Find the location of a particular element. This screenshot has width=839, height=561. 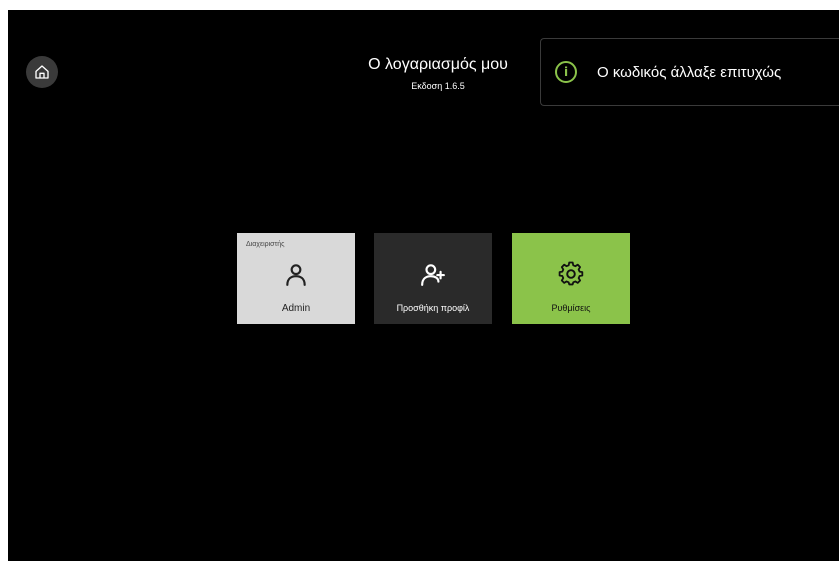

page-title: Ο λογαριασμός μου is located at coordinates (438, 64).